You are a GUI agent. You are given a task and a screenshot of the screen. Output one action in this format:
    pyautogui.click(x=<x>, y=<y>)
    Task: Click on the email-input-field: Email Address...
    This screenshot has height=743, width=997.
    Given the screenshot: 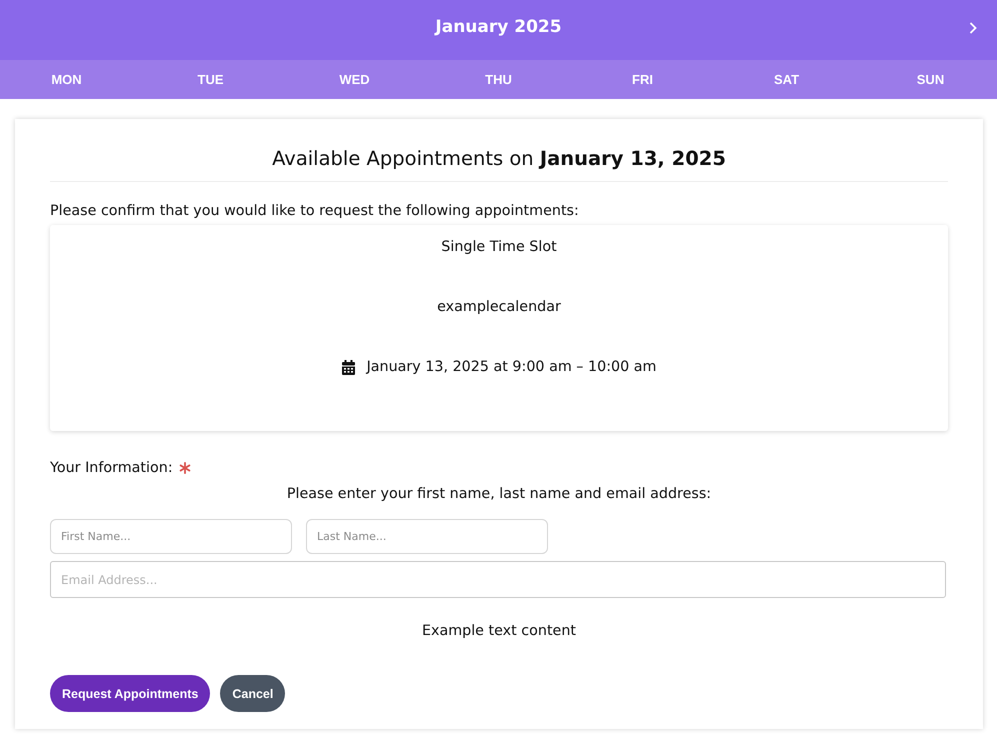 What is the action you would take?
    pyautogui.click(x=498, y=579)
    